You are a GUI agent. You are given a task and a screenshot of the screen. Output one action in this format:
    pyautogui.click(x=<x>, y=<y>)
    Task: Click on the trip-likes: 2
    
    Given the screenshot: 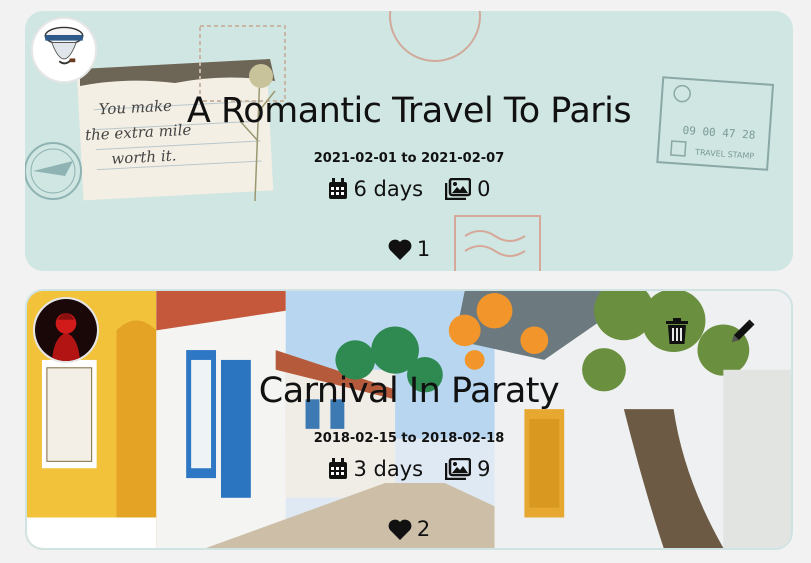 What is the action you would take?
    pyautogui.click(x=409, y=529)
    